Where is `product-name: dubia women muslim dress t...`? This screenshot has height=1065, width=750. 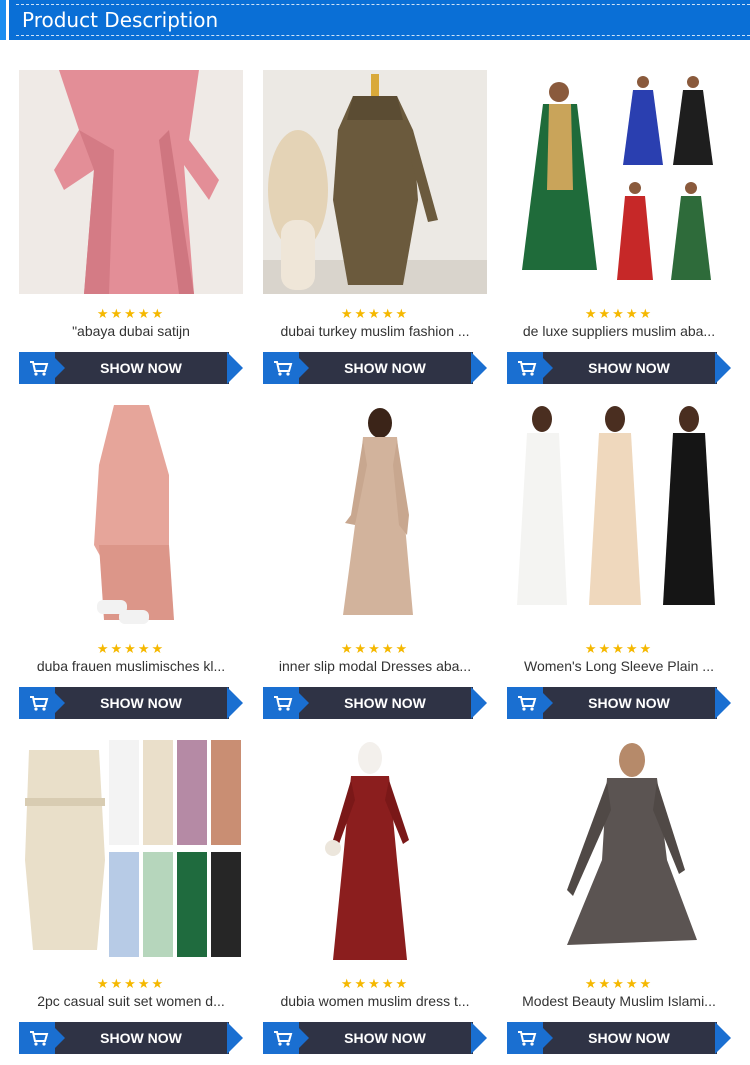
product-name: dubia women muslim dress t... is located at coordinates (375, 1001).